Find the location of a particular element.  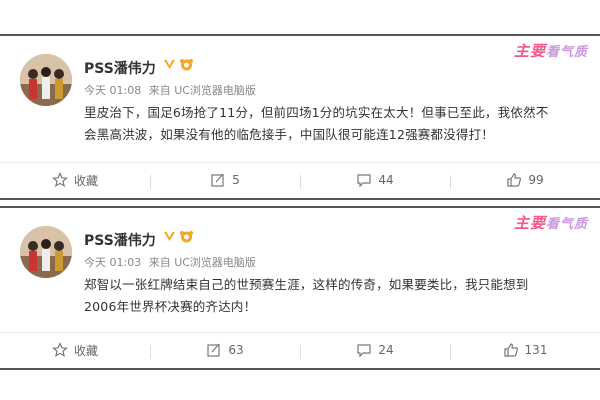

repost-button: 63 is located at coordinates (225, 350).